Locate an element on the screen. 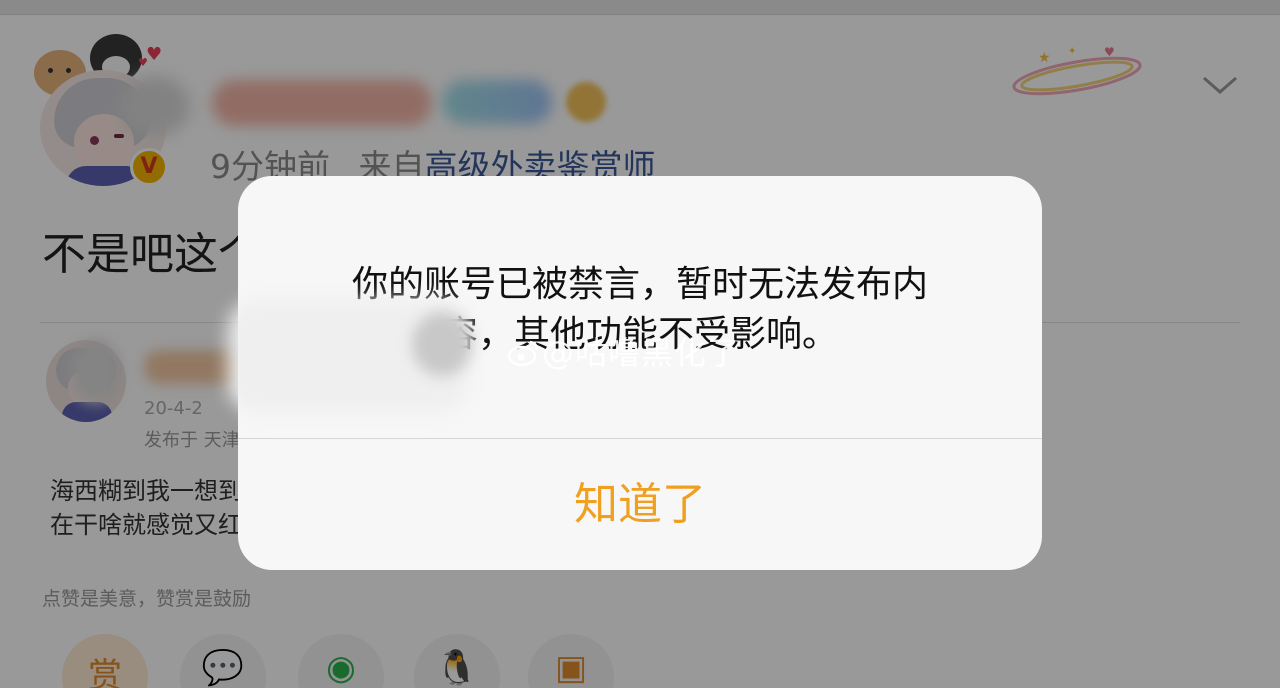 The image size is (1280, 688). got-it-button: 知道了 is located at coordinates (640, 504).